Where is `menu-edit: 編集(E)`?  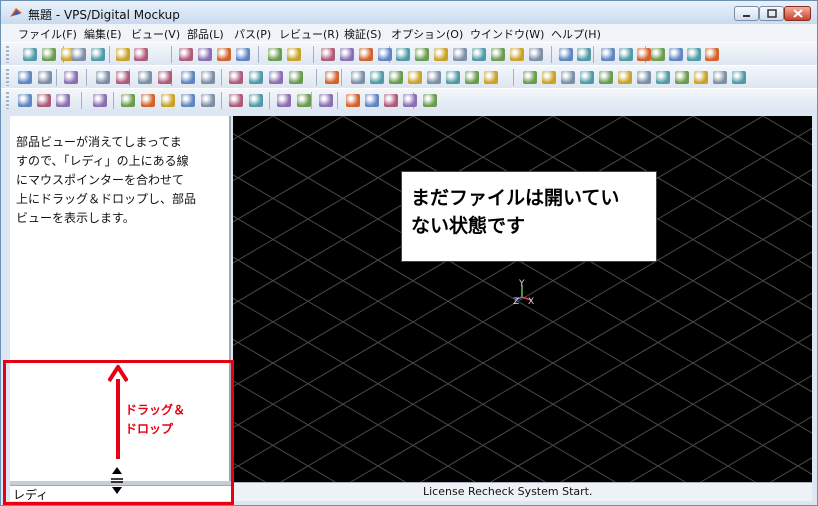
menu-edit: 編集(E) is located at coordinates (103, 34).